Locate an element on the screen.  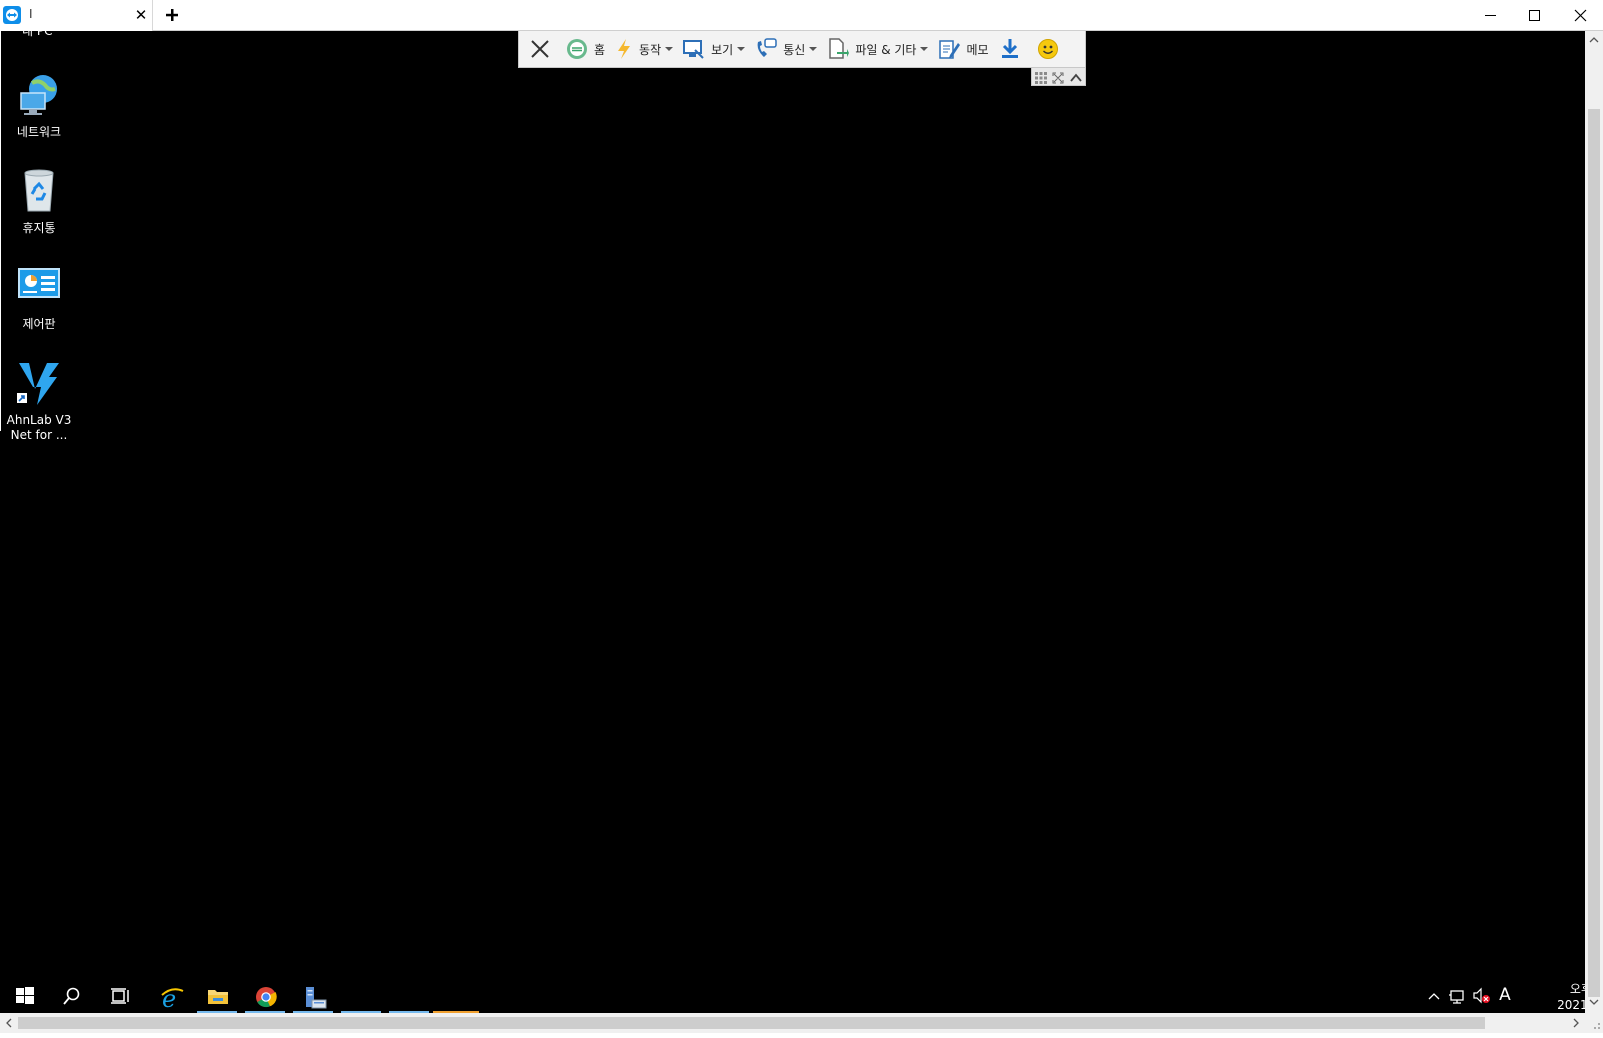
file-explorer-icon is located at coordinates (218, 997).